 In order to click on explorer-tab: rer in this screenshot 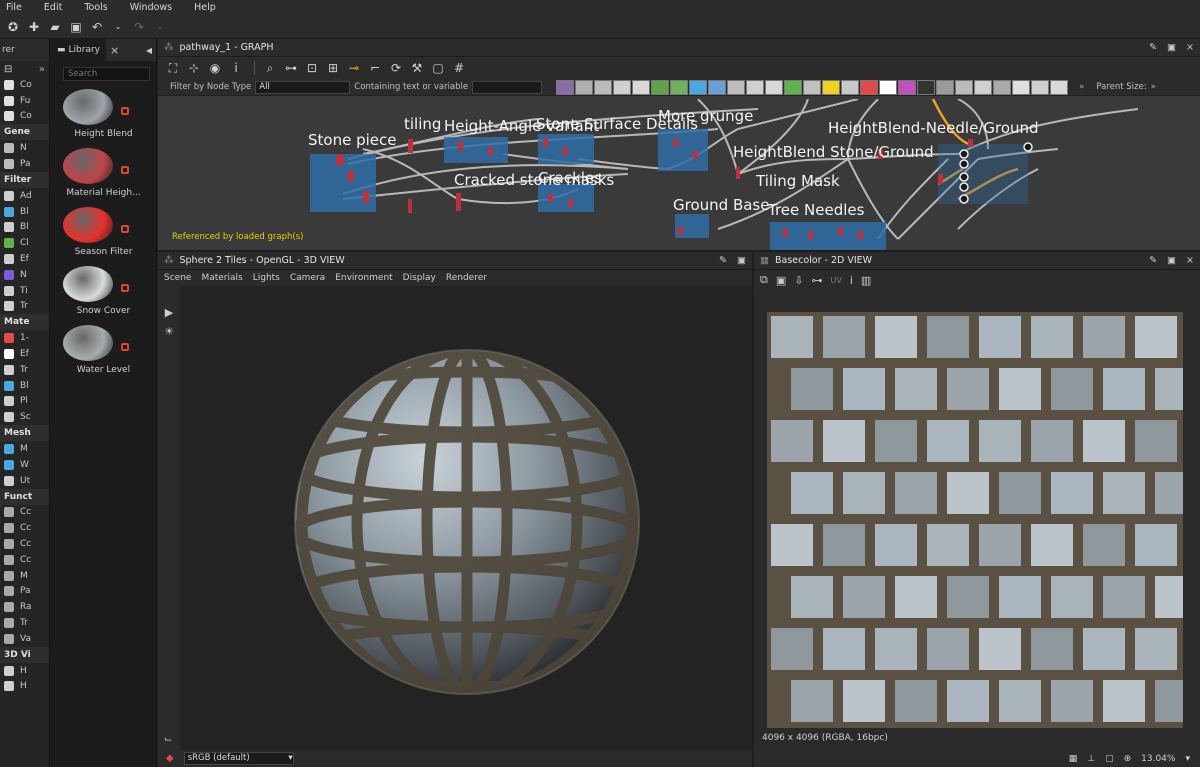, I will do `click(24, 50)`.